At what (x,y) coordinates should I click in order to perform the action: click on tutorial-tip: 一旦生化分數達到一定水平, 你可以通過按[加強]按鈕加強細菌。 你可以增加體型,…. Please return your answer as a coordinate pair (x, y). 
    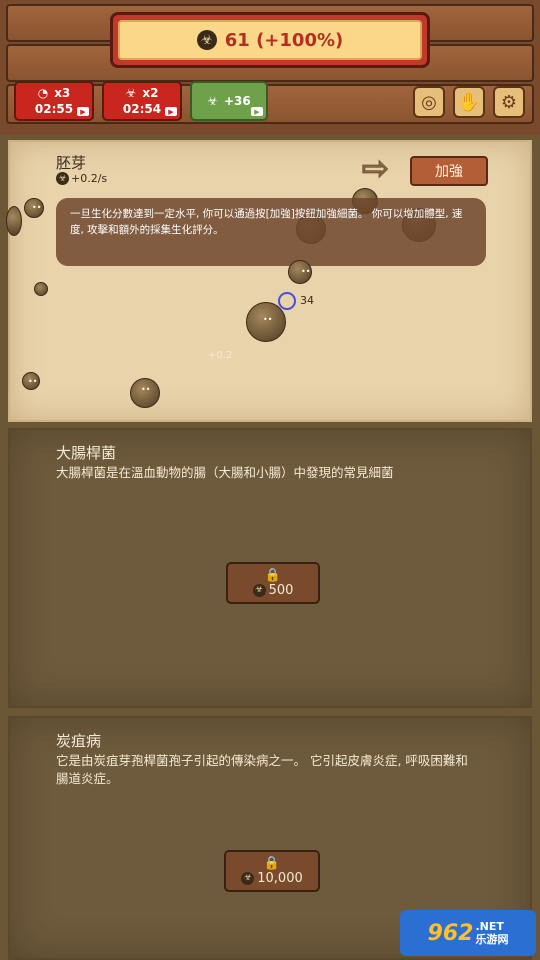
    Looking at the image, I should click on (271, 232).